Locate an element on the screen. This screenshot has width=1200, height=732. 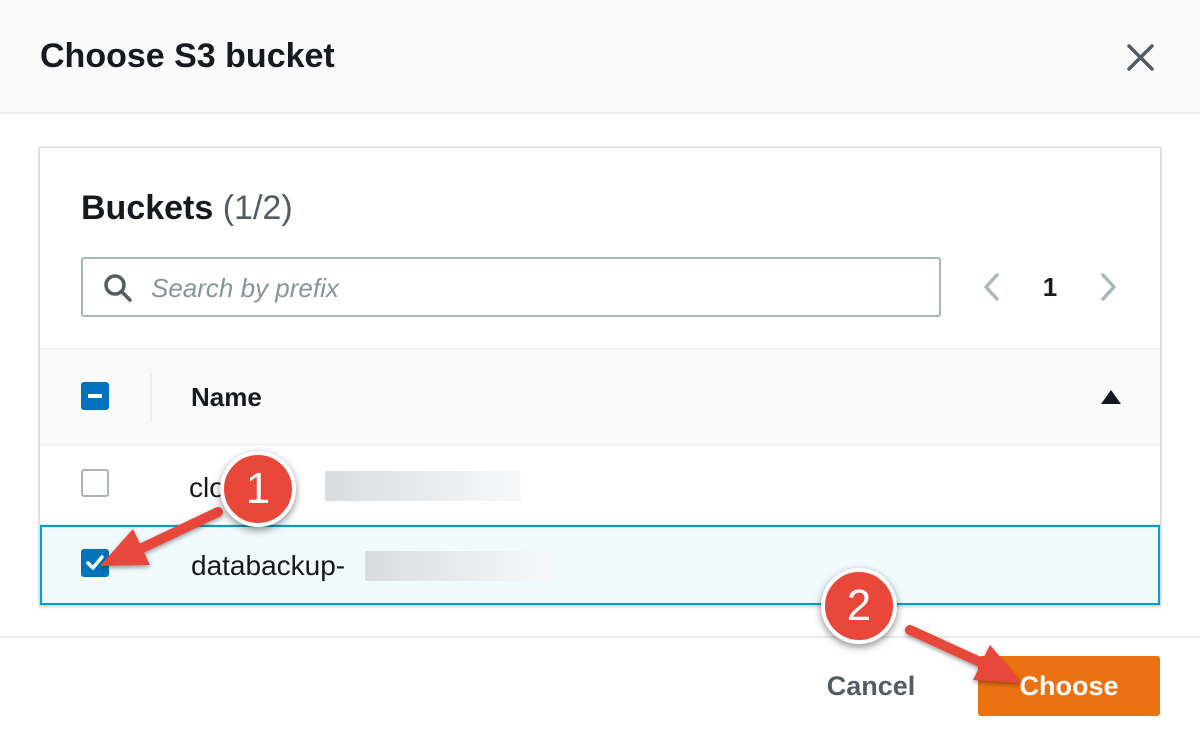
chevron-right-icon is located at coordinates (1108, 287).